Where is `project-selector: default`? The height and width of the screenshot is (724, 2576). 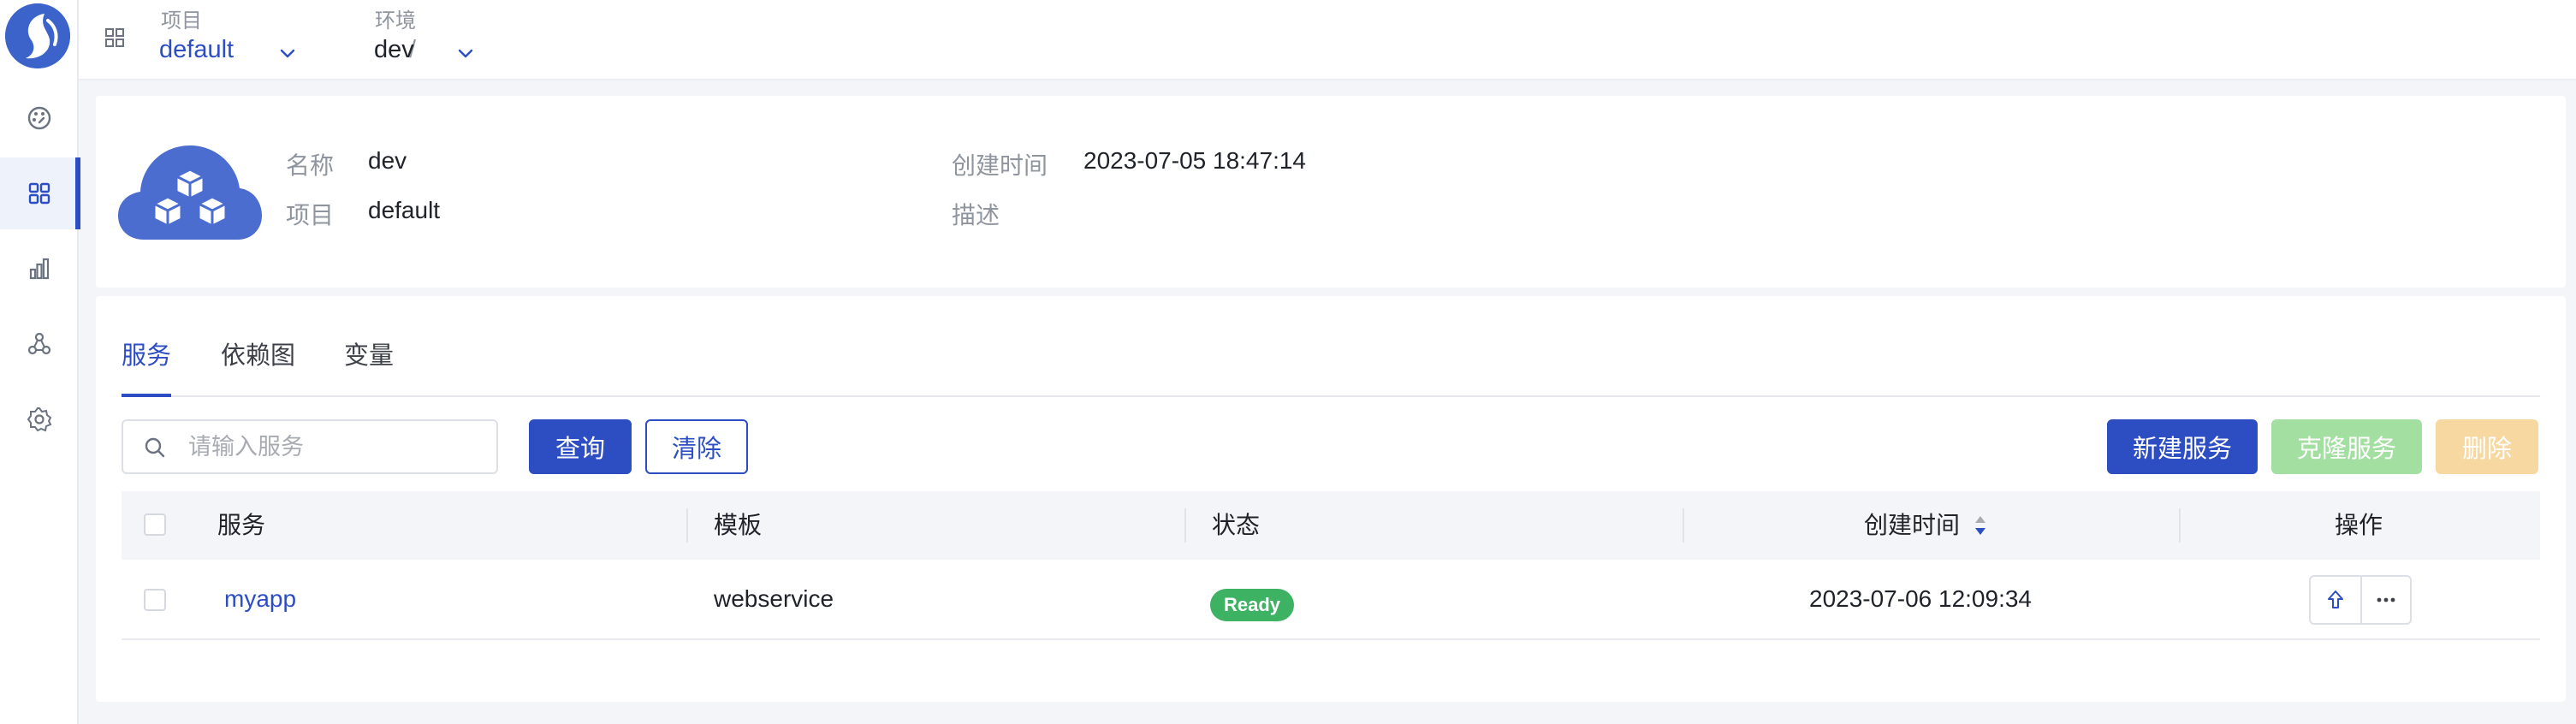 project-selector: default is located at coordinates (196, 50).